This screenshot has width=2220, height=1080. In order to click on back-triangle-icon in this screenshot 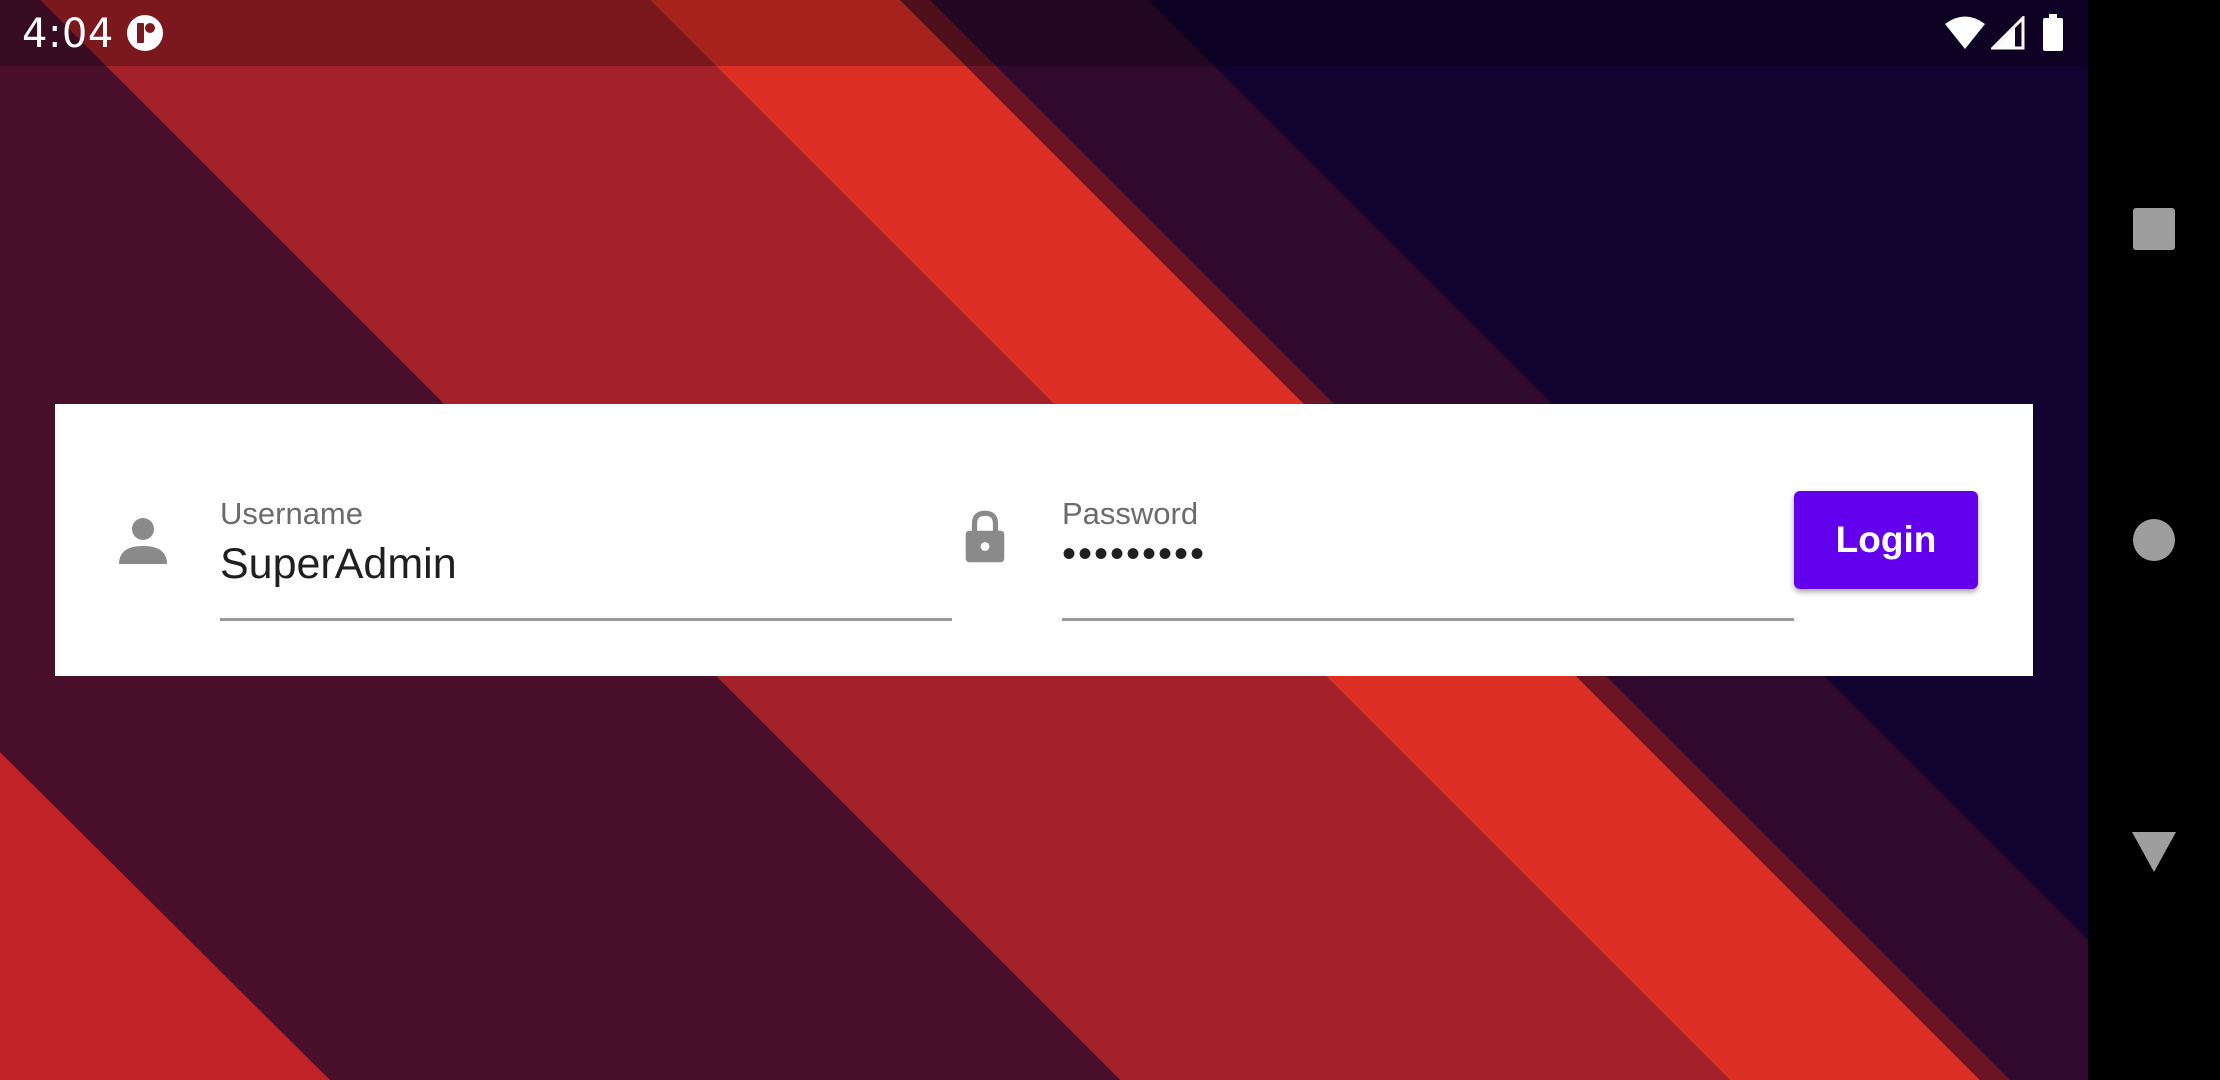, I will do `click(2154, 852)`.